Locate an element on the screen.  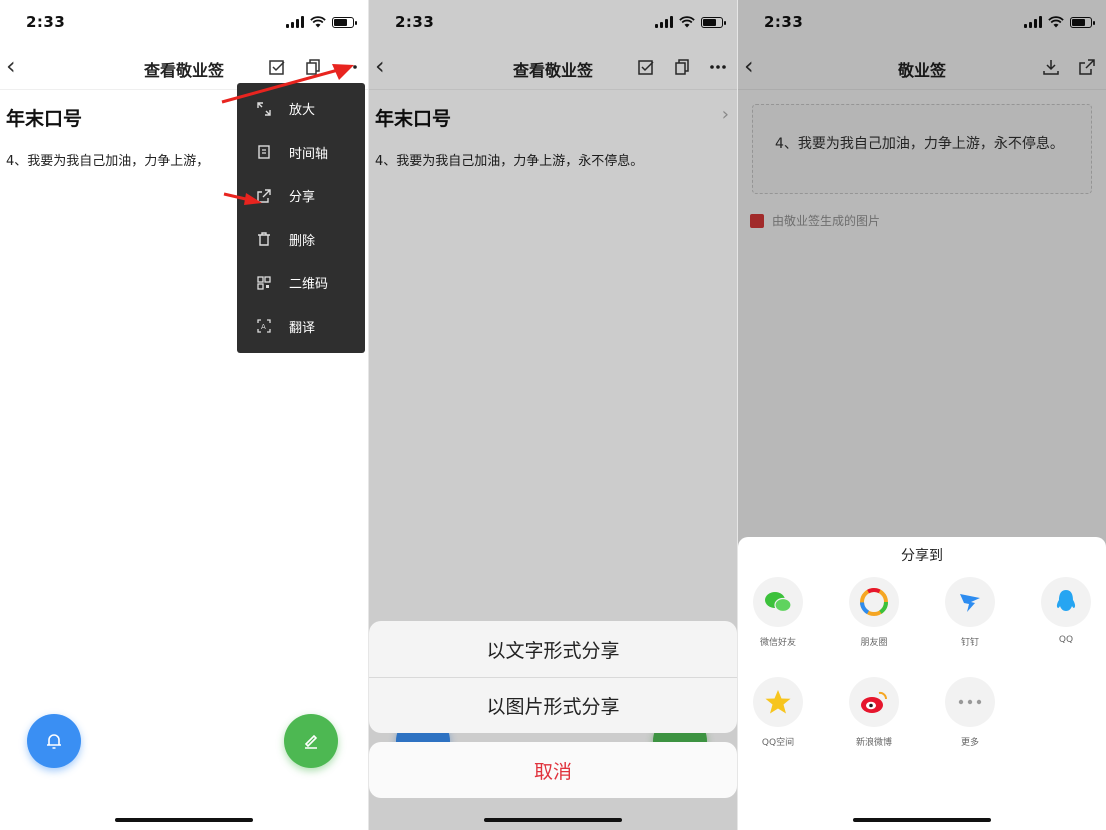
wifi-icon is located at coordinates (318, 22).